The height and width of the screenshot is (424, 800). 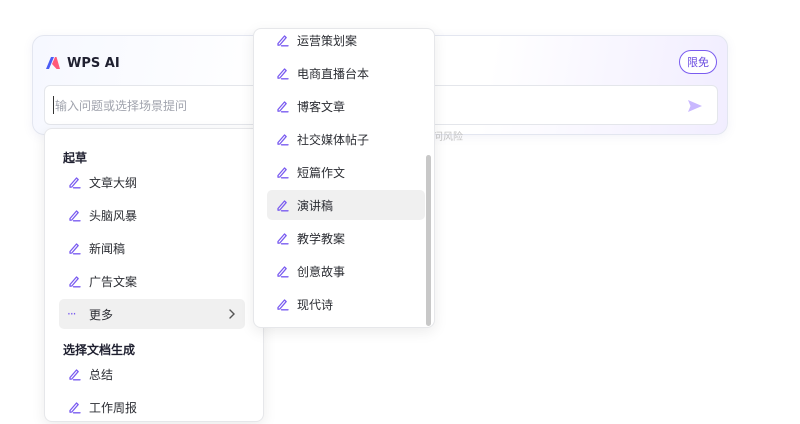 What do you see at coordinates (152, 281) in the screenshot?
I see `menu-item-ad-copy: 广告文案` at bounding box center [152, 281].